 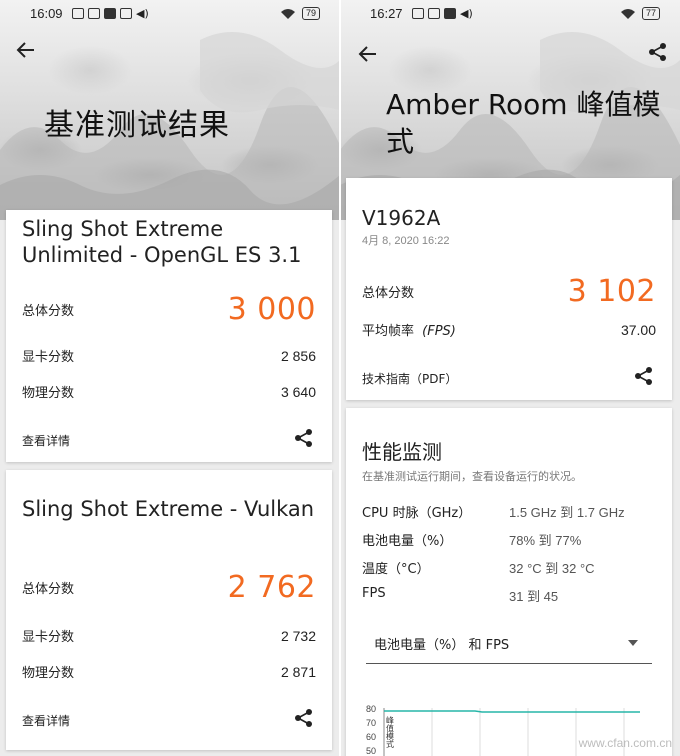 What do you see at coordinates (472, 476) in the screenshot?
I see `monitor-subtitle: 在基准测试运行期间，查看设备运行的状况。` at bounding box center [472, 476].